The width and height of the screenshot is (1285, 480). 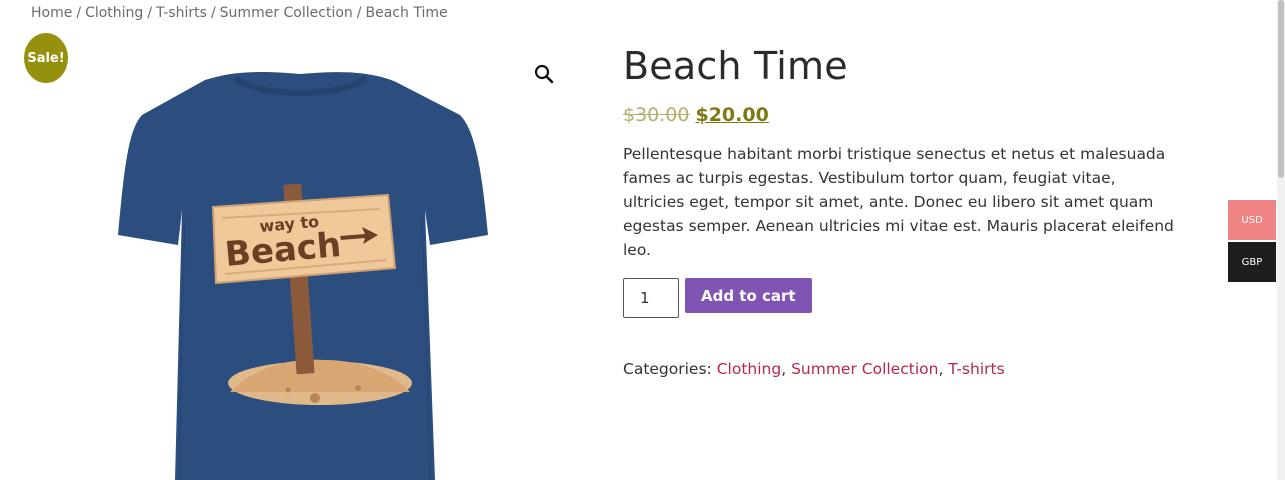 I want to click on category-link-t-shirts: T-shirts, so click(x=976, y=369).